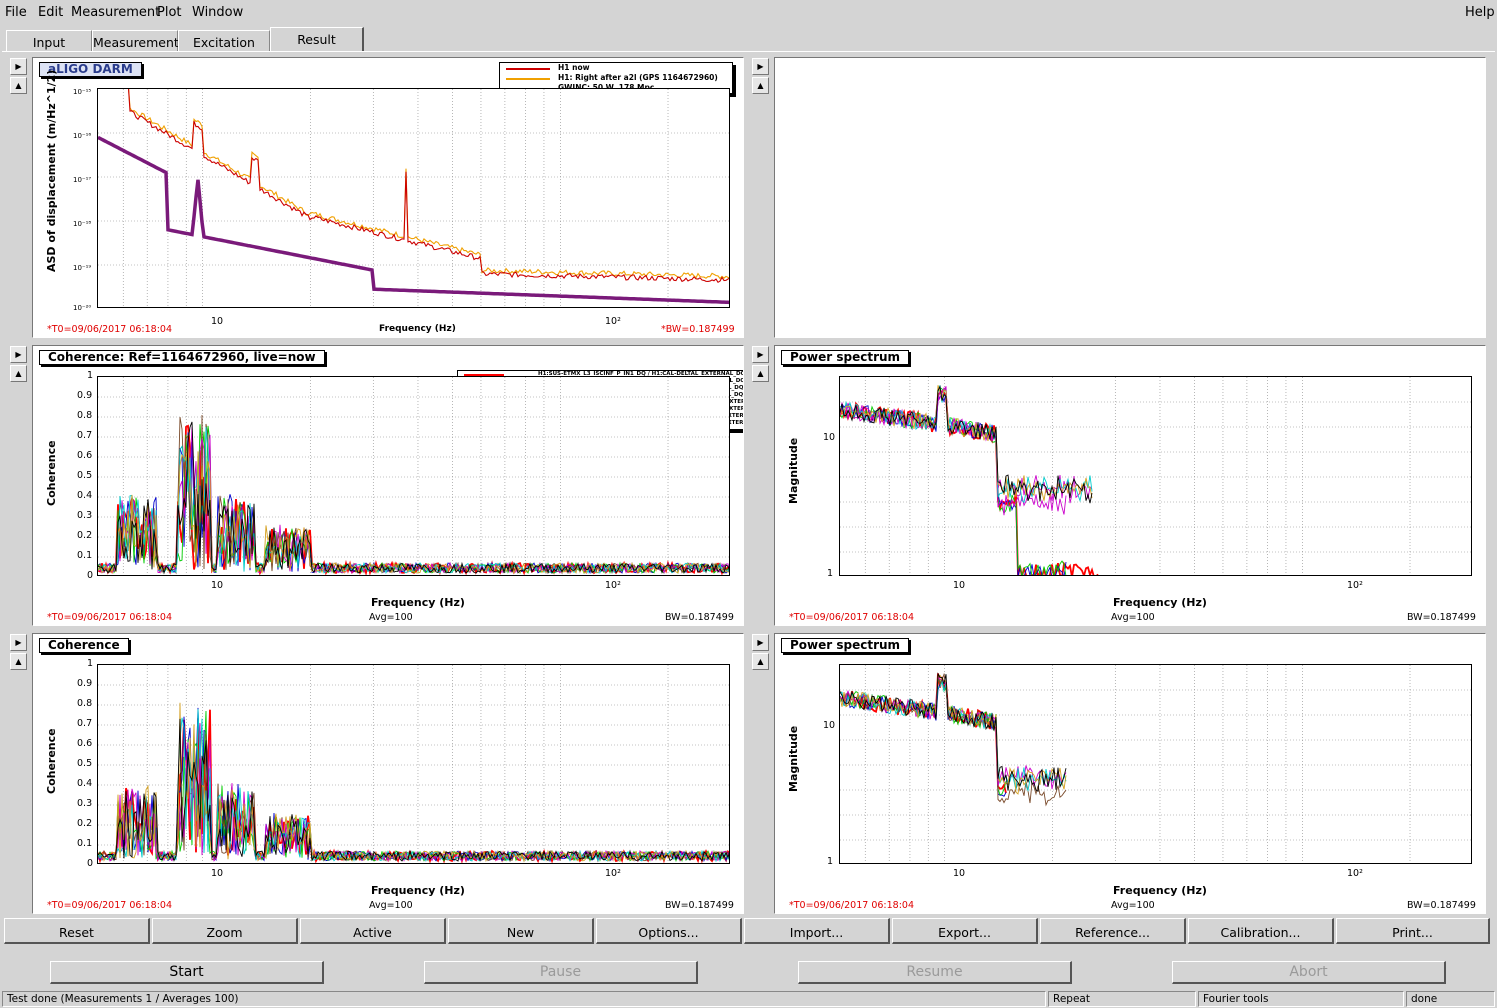 This screenshot has height=1008, width=1497. I want to click on y-axis-label: ASD of displacement (m/Hz^1/2), so click(51, 170).